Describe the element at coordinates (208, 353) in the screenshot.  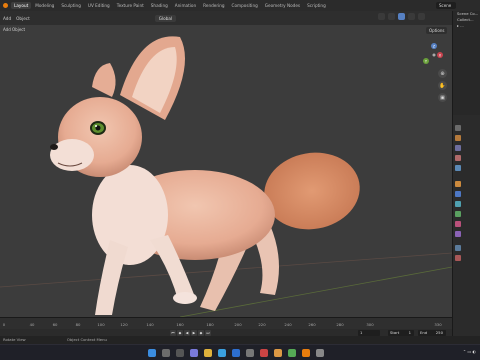
I see `file-explorer-icon` at that location.